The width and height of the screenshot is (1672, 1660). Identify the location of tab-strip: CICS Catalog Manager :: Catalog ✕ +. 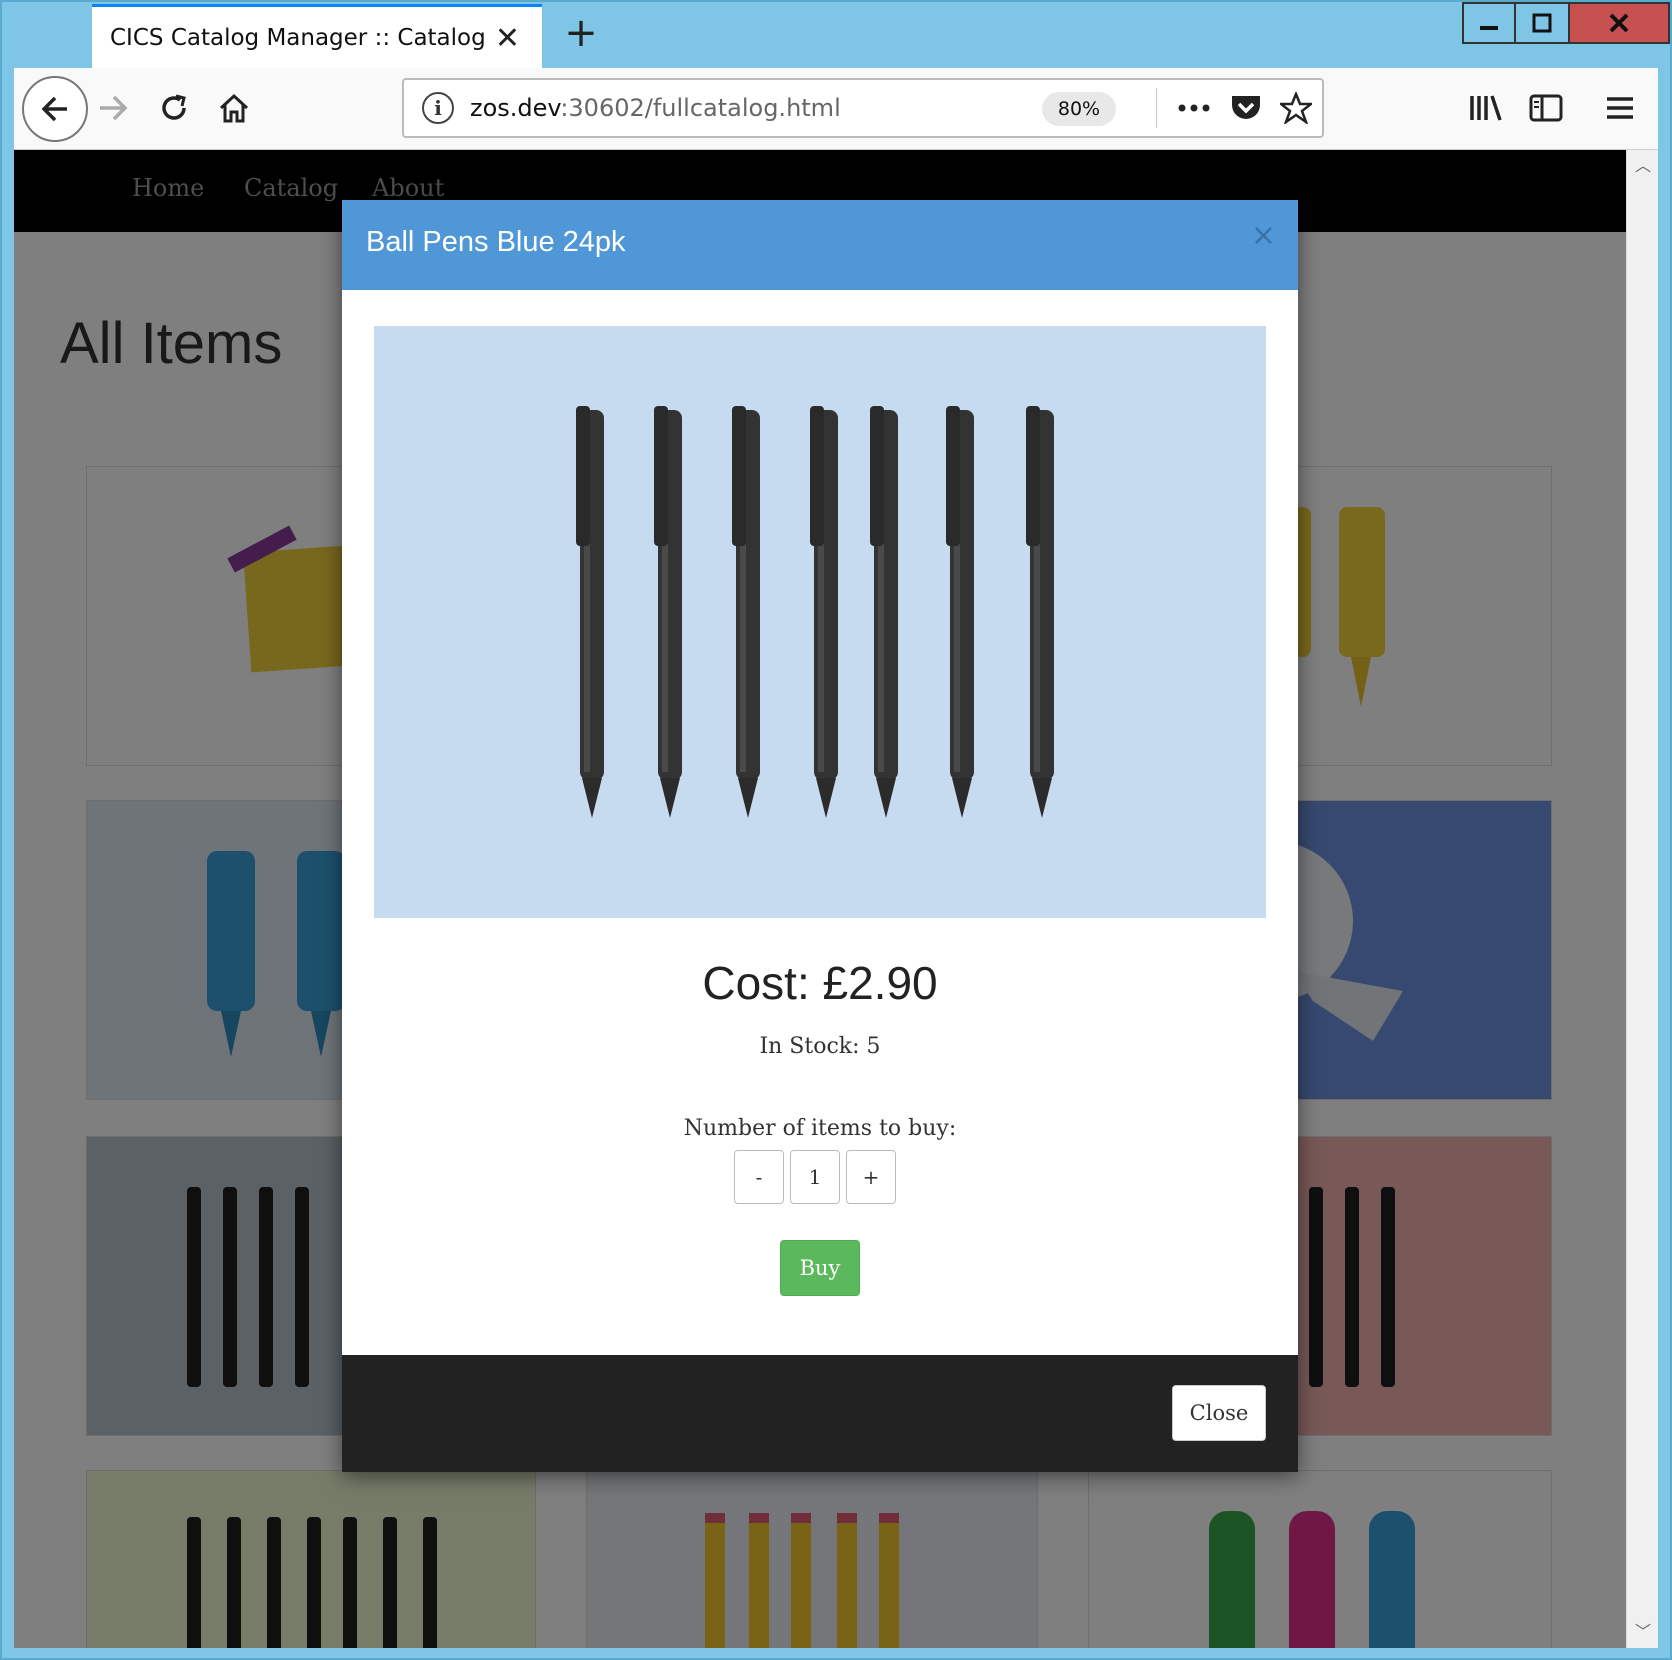
(836, 35).